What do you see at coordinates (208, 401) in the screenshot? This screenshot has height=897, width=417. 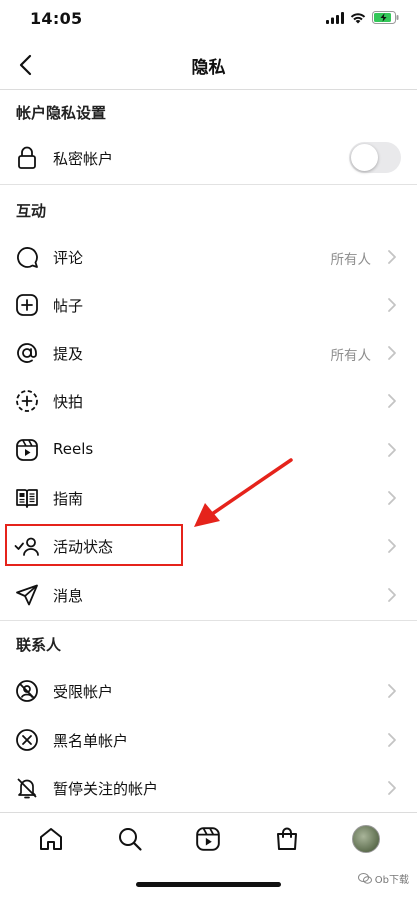 I see `interaction-row-story: 快拍` at bounding box center [208, 401].